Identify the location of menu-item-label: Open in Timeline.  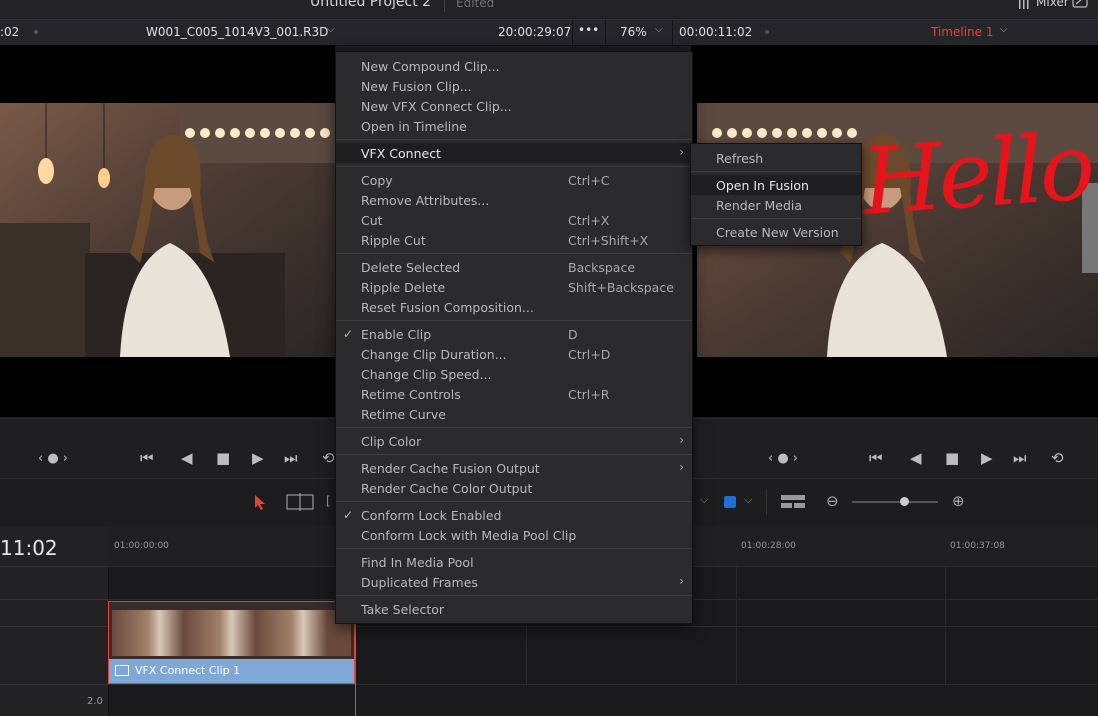
(414, 126).